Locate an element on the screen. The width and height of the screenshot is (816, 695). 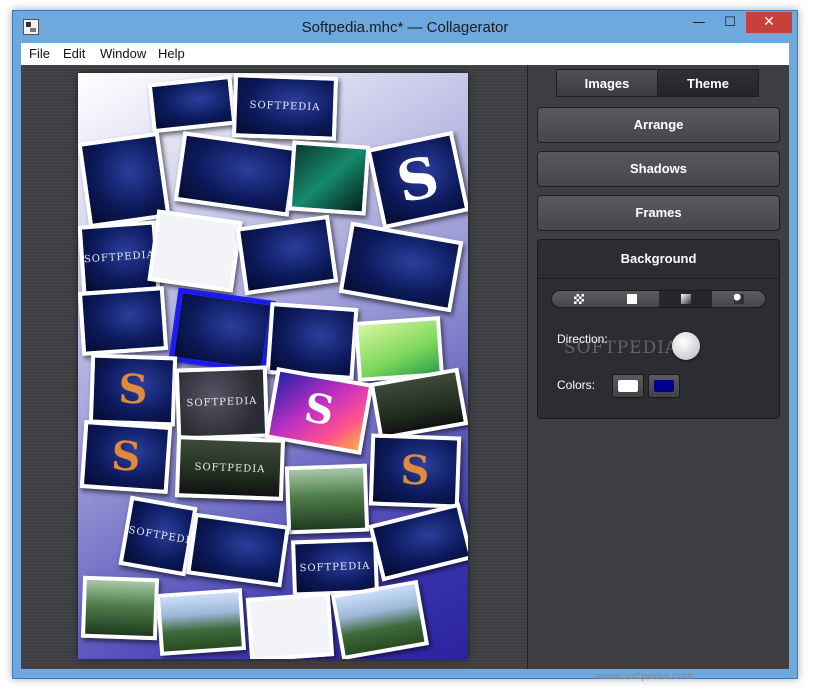
title-bar: Softpedia.mhc* — Collagerator — ☐ ✕ is located at coordinates (405, 27).